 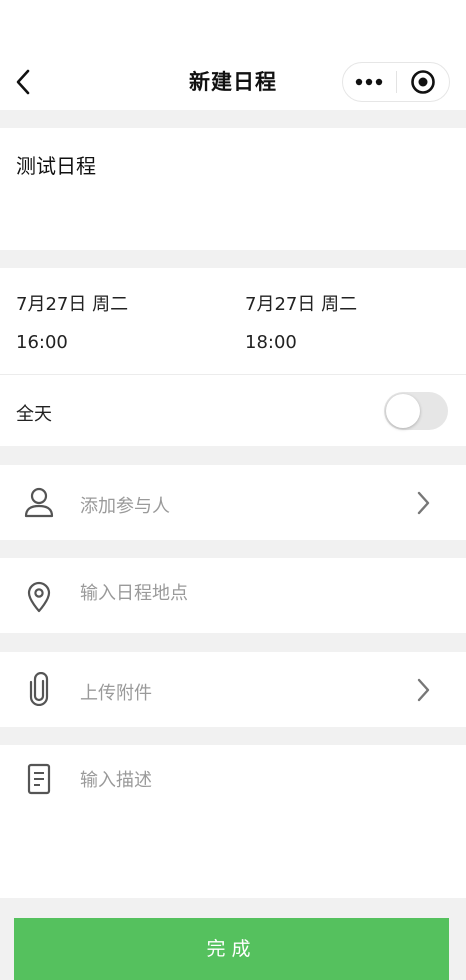 What do you see at coordinates (233, 189) in the screenshot?
I see `title-section: 测试日程` at bounding box center [233, 189].